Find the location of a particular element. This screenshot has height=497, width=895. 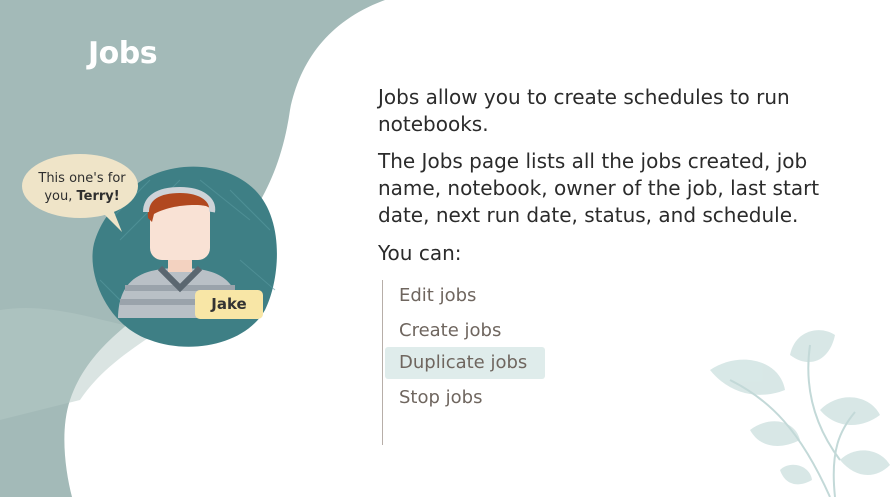

speech-bubble-text: This one's for you, Terry! is located at coordinates (82, 187).